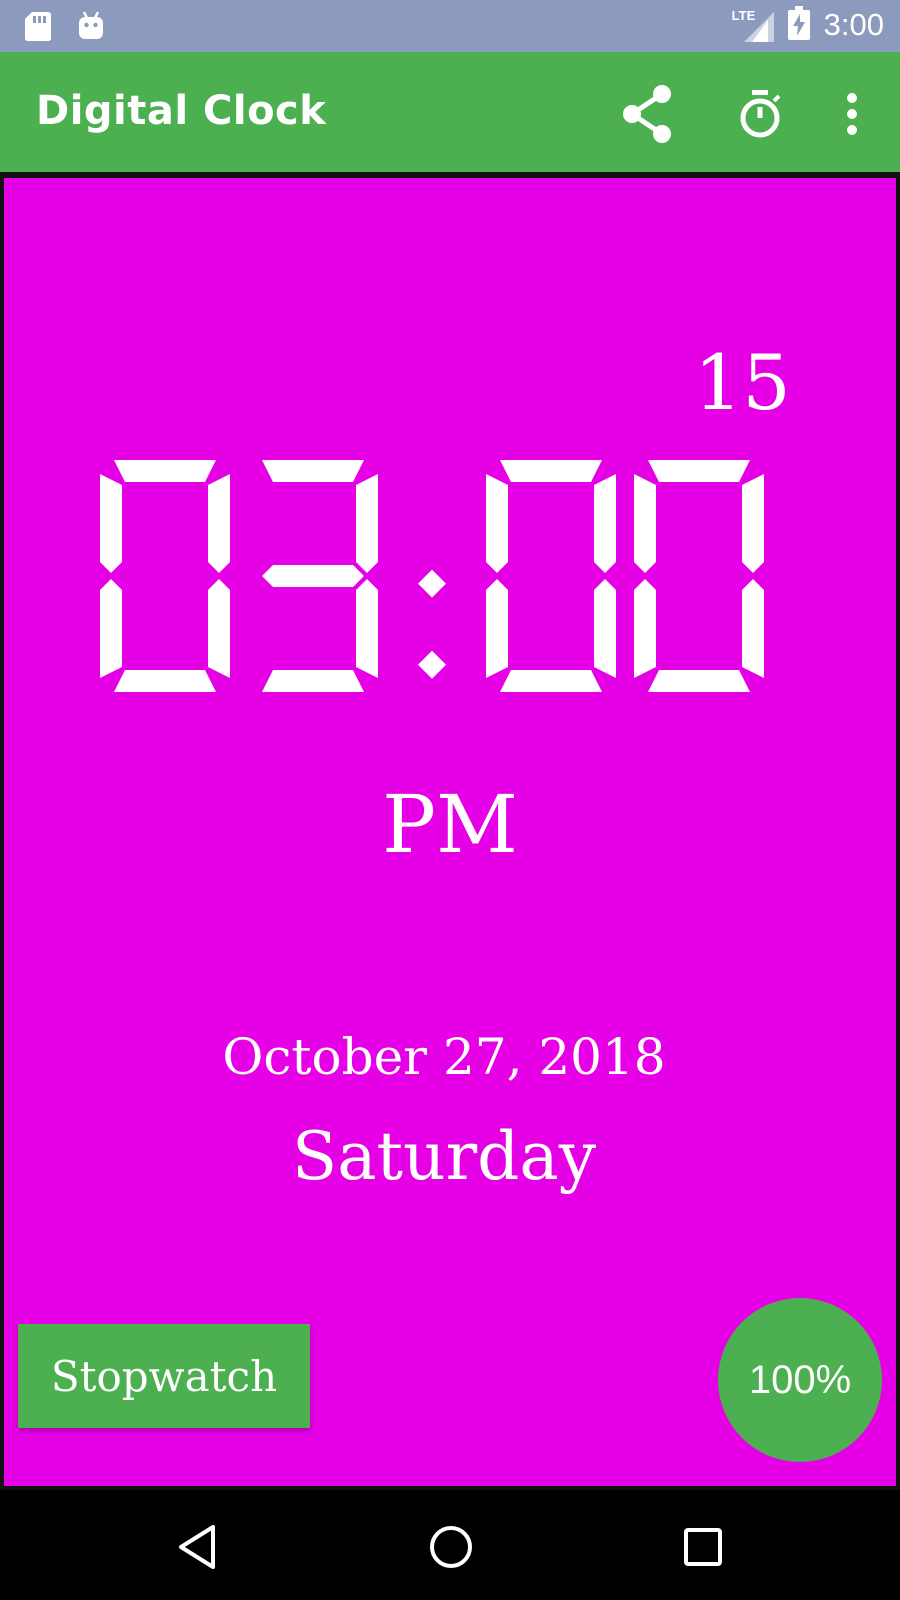  I want to click on back-icon, so click(197, 1547).